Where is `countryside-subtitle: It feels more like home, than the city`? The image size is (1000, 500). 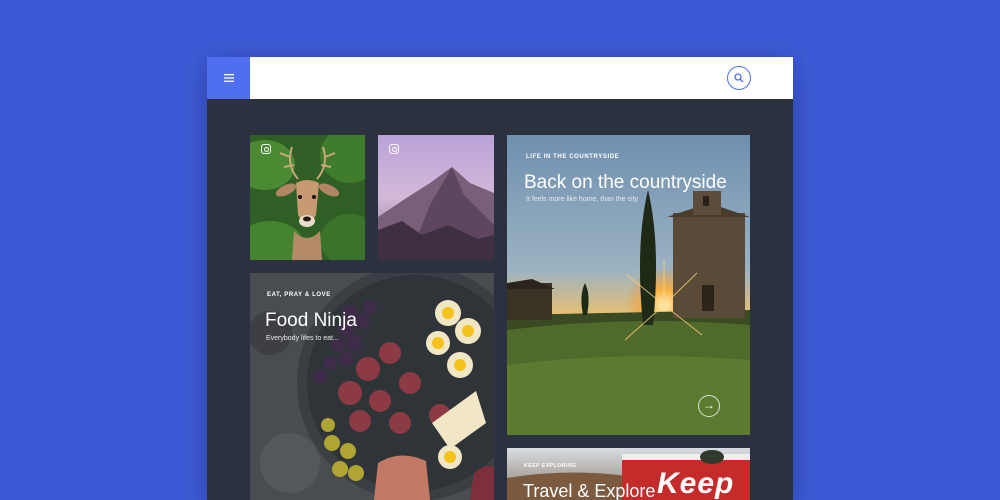
countryside-subtitle: It feels more like home, than the city is located at coordinates (582, 199).